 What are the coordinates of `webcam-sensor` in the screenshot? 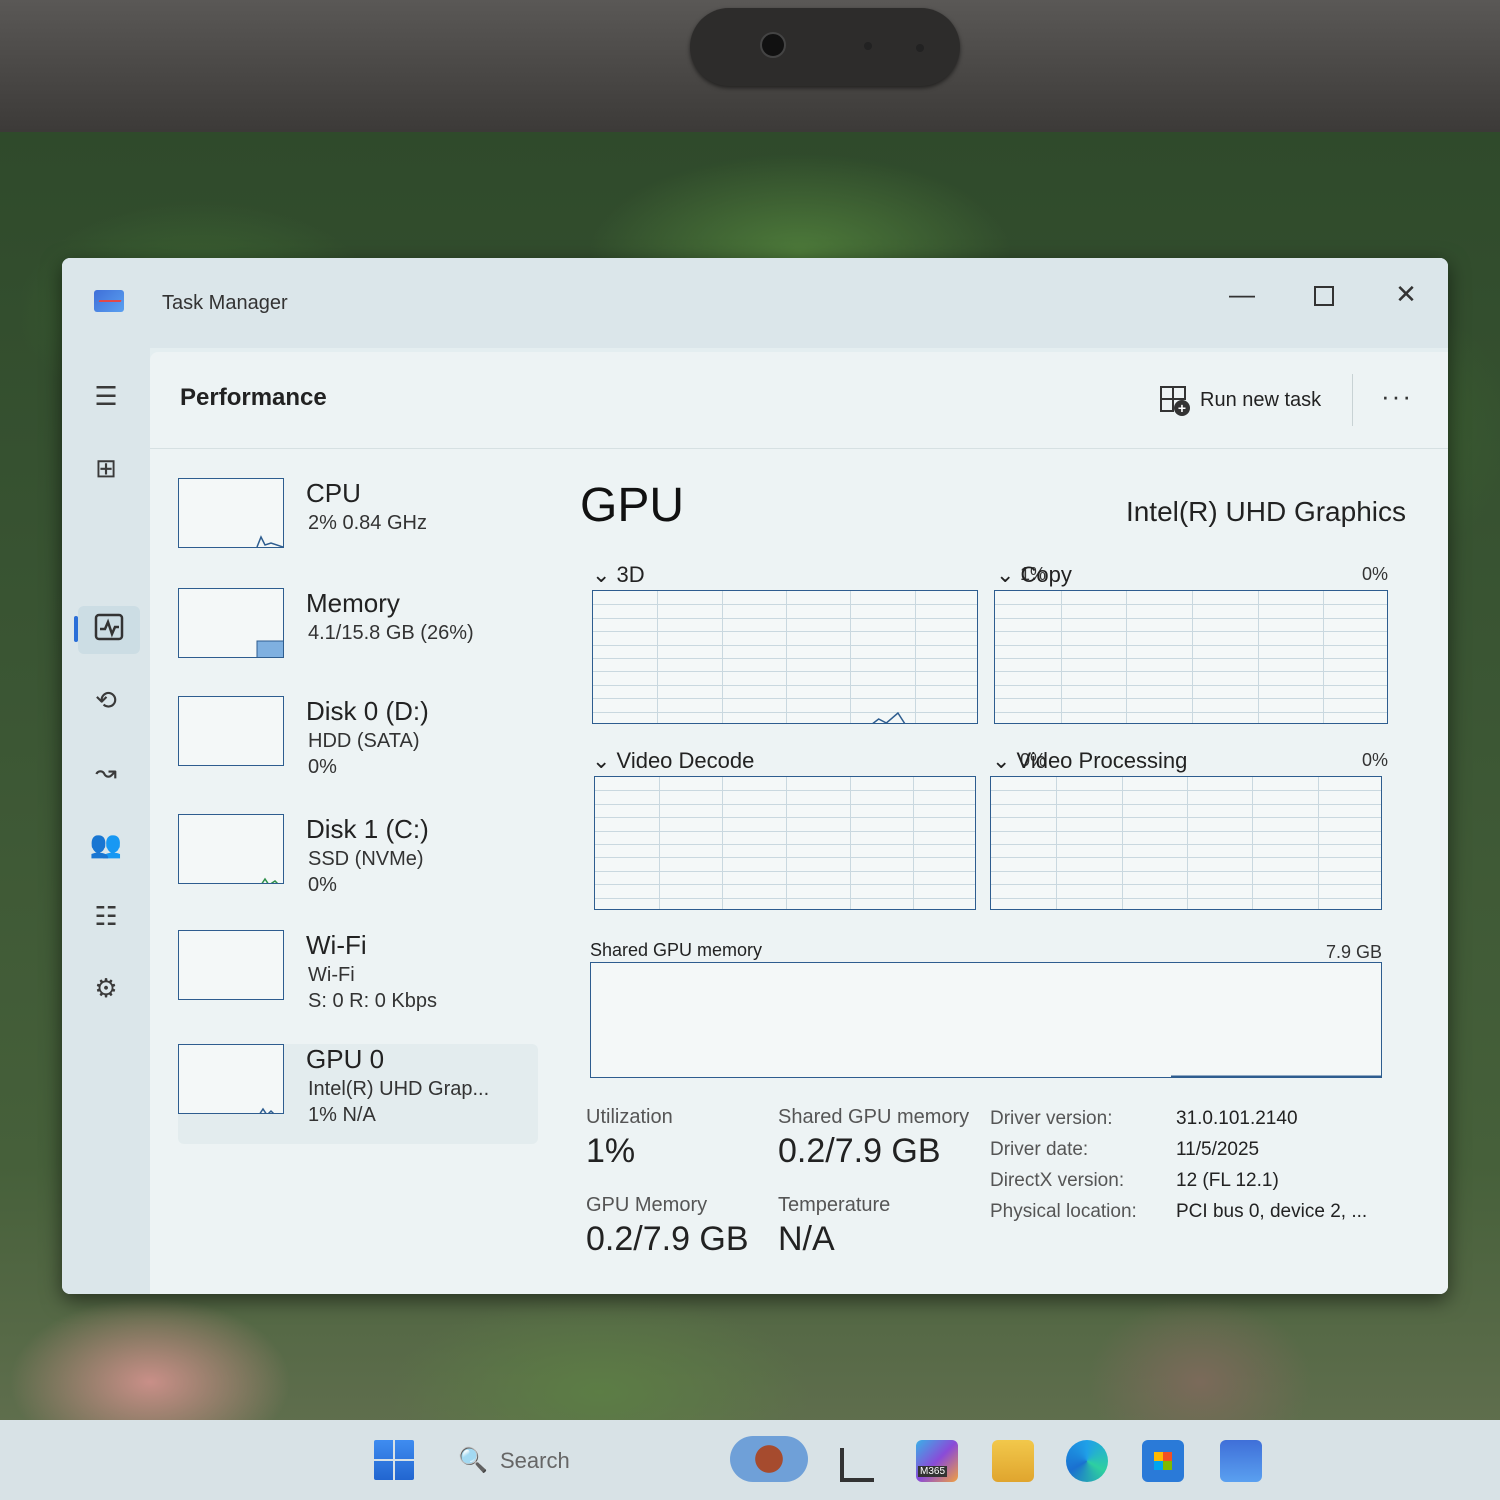 It's located at (868, 46).